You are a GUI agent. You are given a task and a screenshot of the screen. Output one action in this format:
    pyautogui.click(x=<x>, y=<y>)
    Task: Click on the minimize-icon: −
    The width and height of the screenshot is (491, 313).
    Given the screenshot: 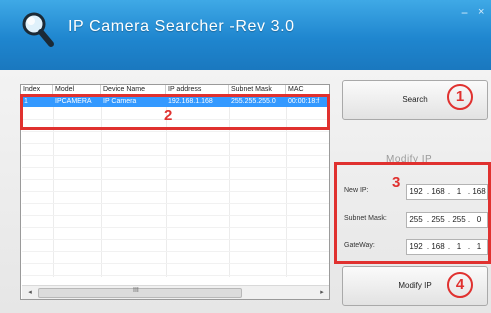 What is the action you would take?
    pyautogui.click(x=464, y=13)
    